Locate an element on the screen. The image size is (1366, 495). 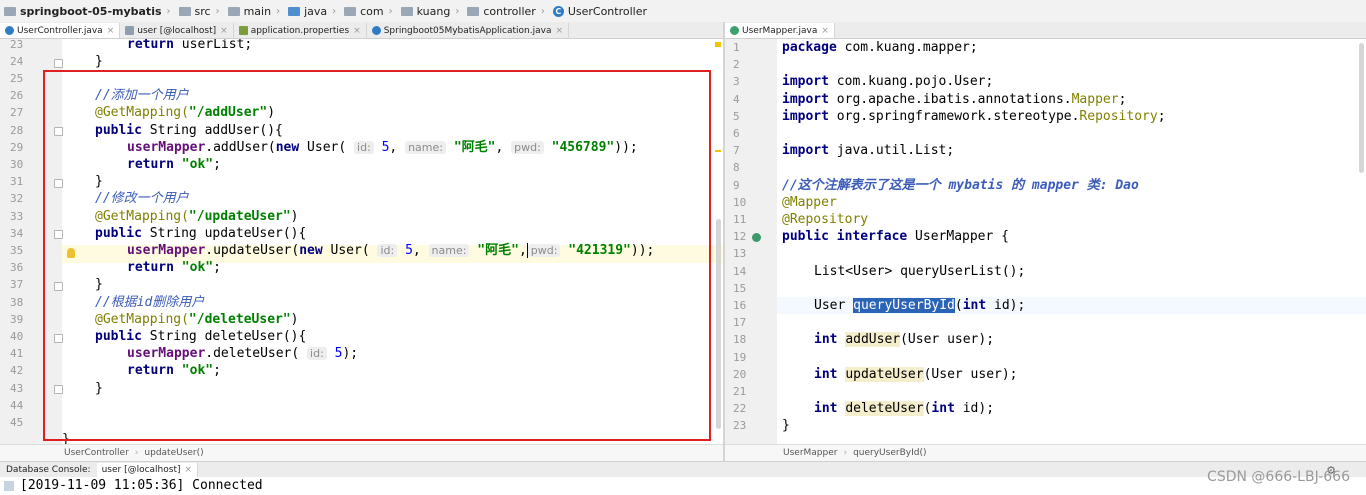
breadcrumb-kuang: kuang › is located at coordinates (430, 11).